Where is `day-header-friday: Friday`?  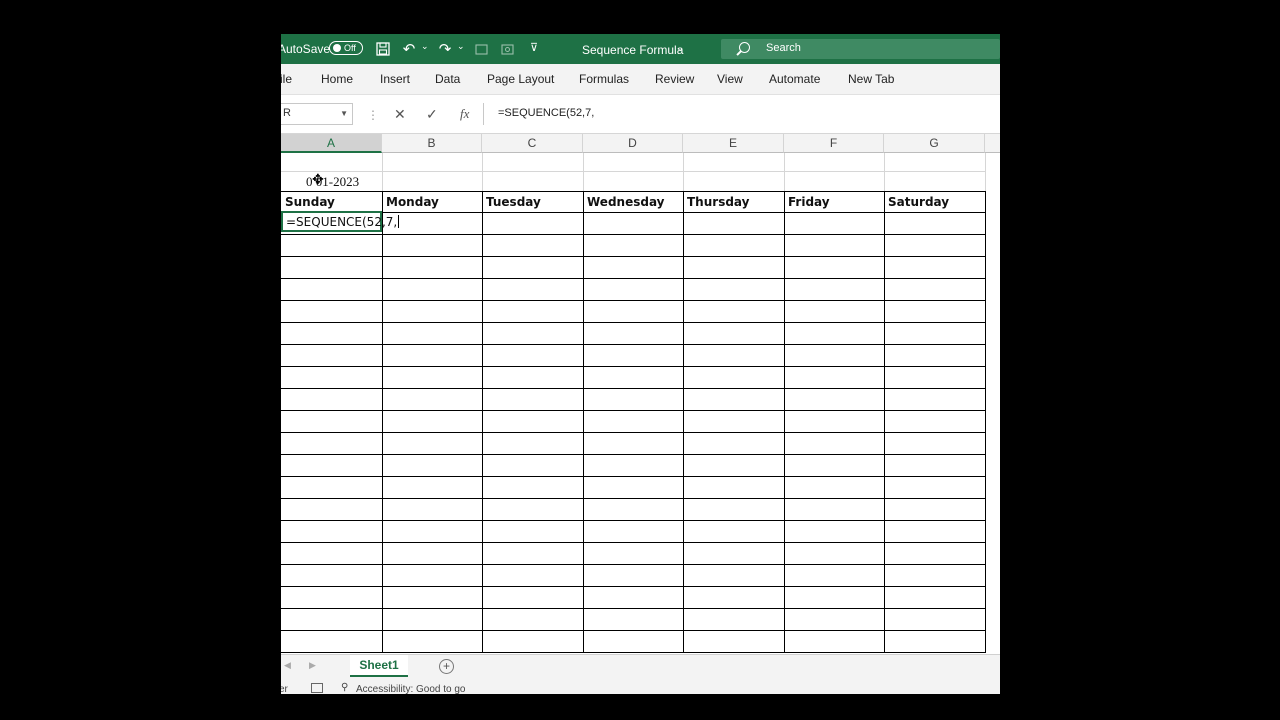 day-header-friday: Friday is located at coordinates (809, 202).